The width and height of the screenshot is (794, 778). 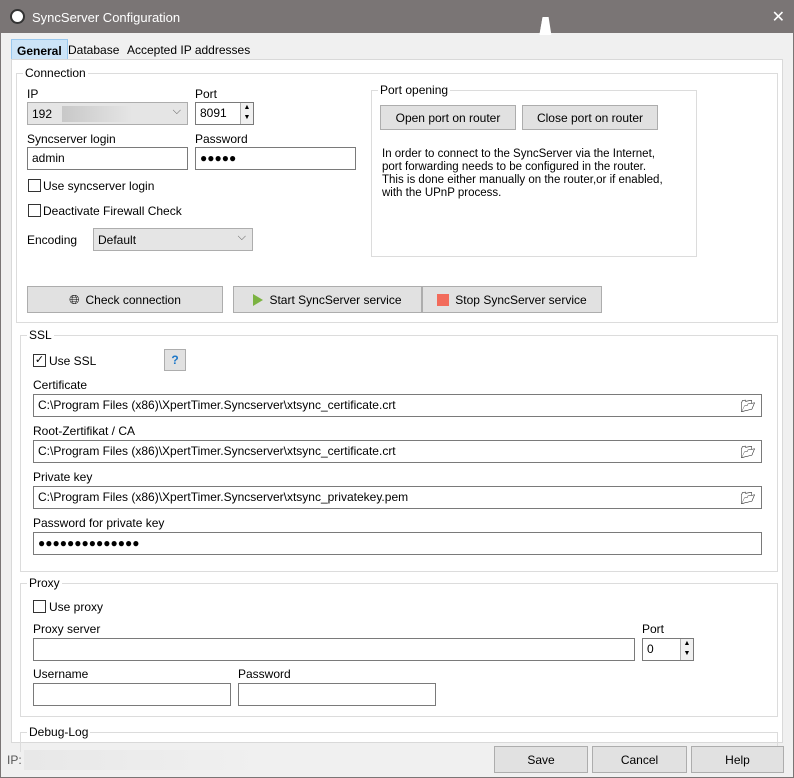 I want to click on port-label: Port, so click(x=206, y=94).